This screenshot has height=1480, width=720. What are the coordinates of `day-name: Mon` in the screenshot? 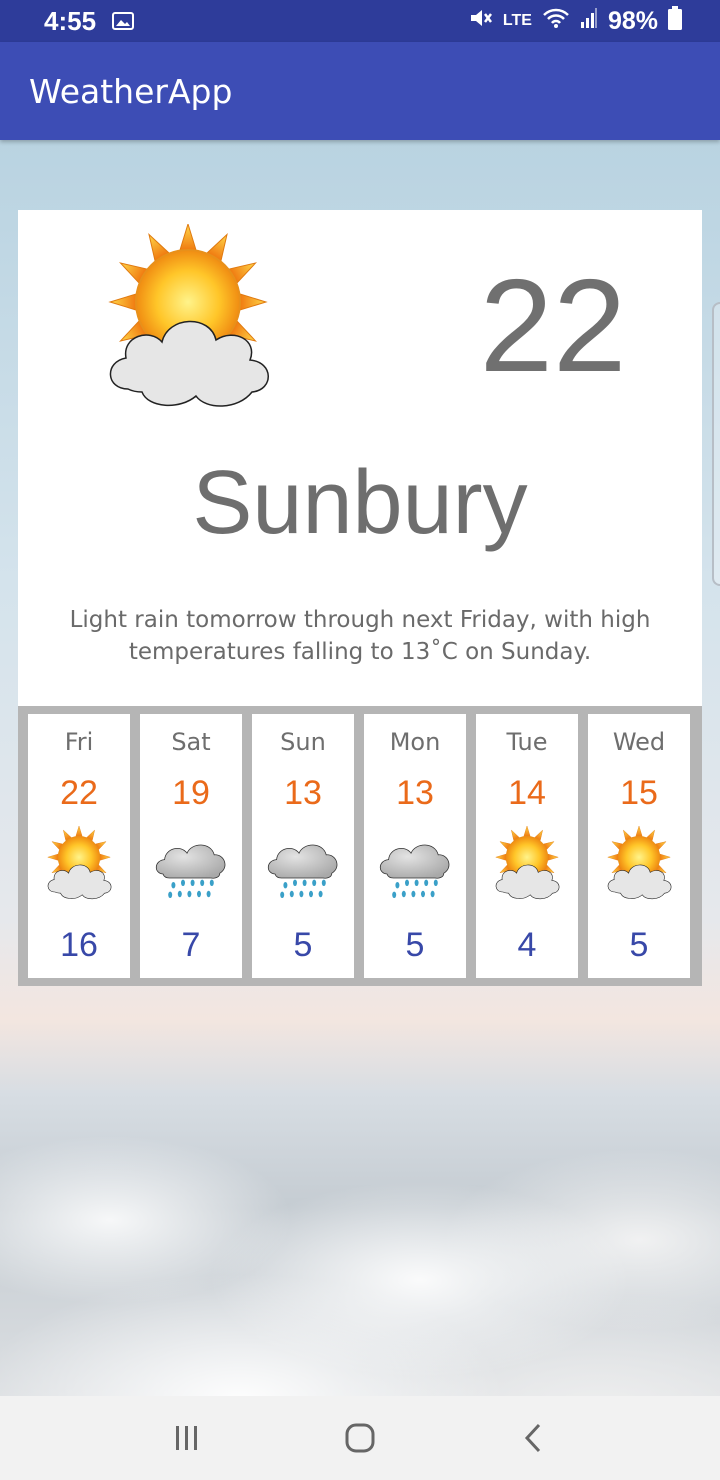 It's located at (415, 742).